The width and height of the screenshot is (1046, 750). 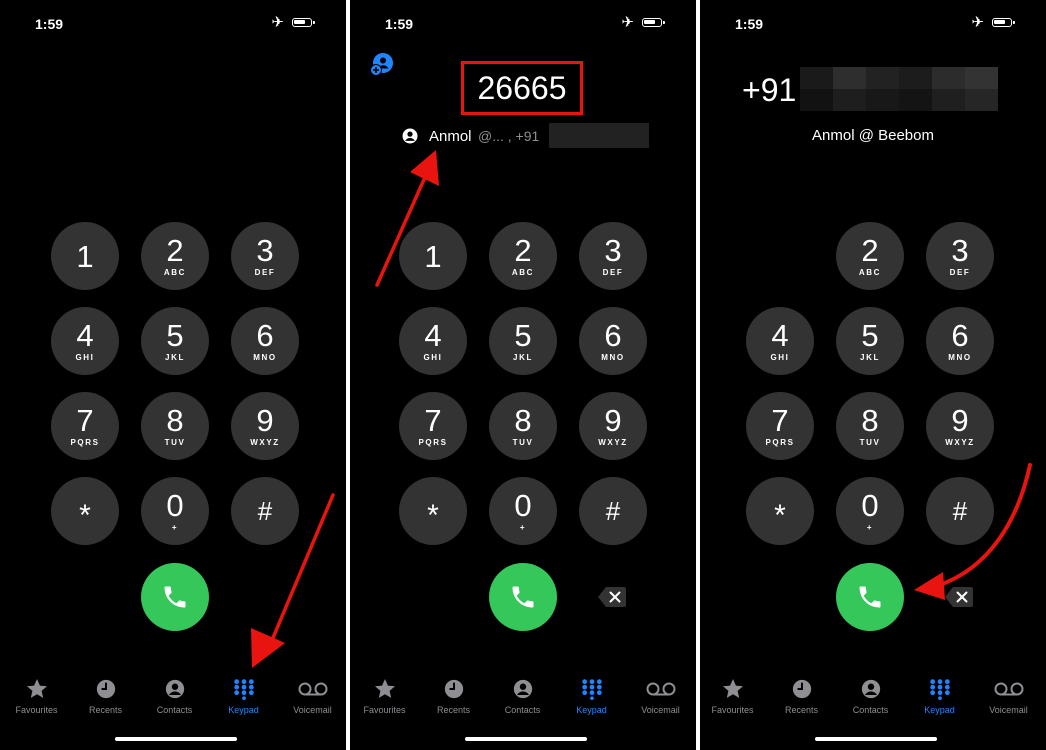 I want to click on key-digit: 3, so click(x=613, y=250).